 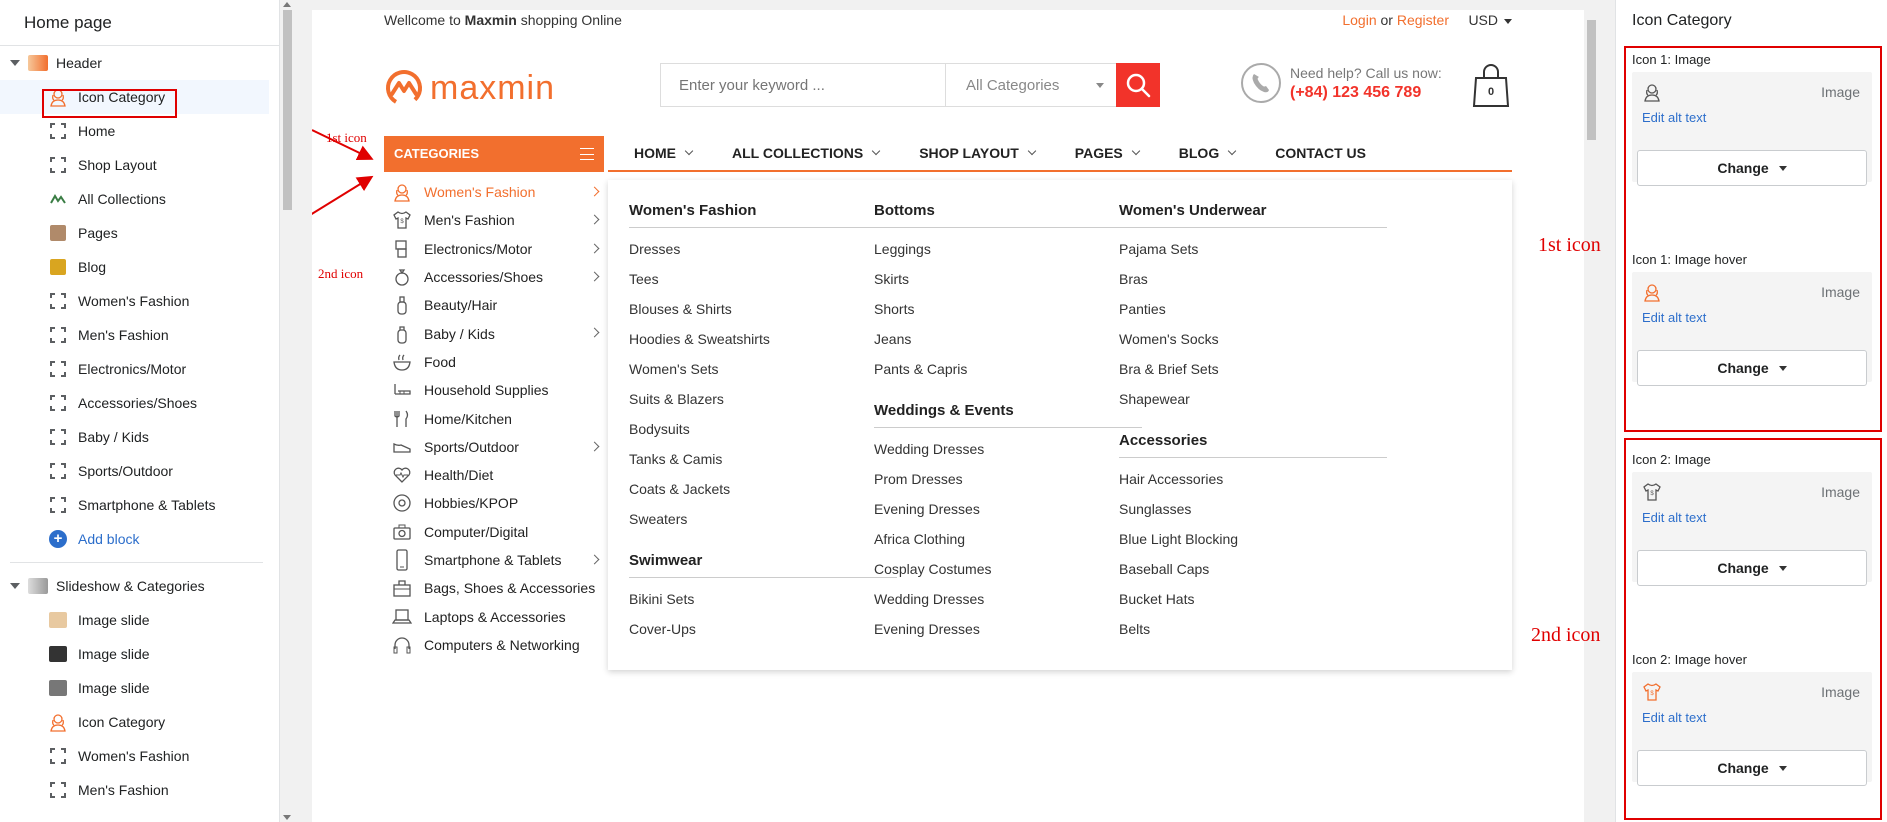 I want to click on mega-menu-link: Belts, so click(x=1253, y=629).